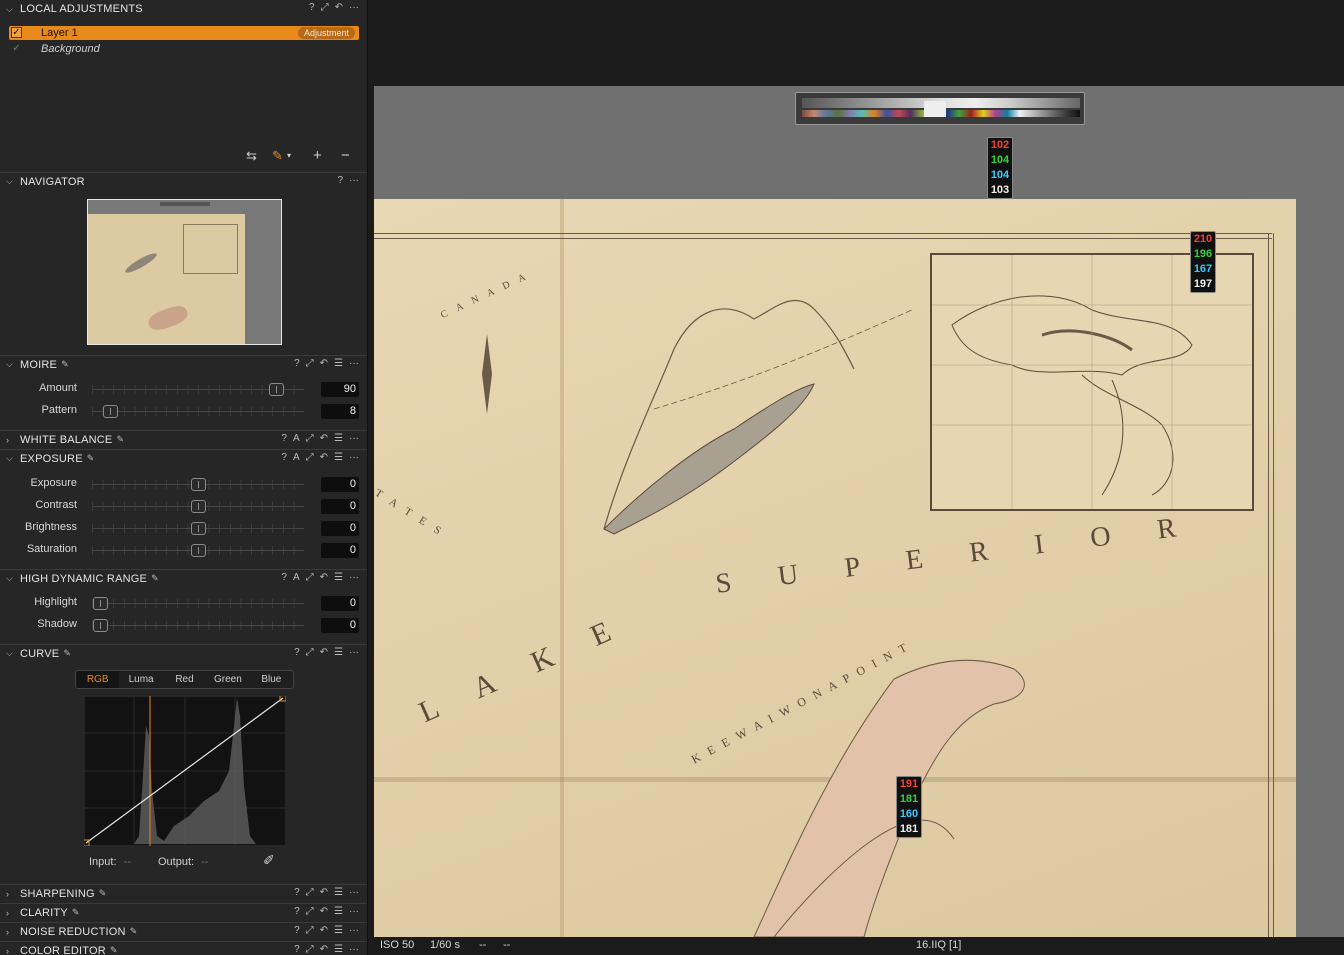  I want to click on local-adjustments-header: ⌵ LOCAL ADJUSTMENTS ? ⤢ ↶ ···, so click(183, 9).